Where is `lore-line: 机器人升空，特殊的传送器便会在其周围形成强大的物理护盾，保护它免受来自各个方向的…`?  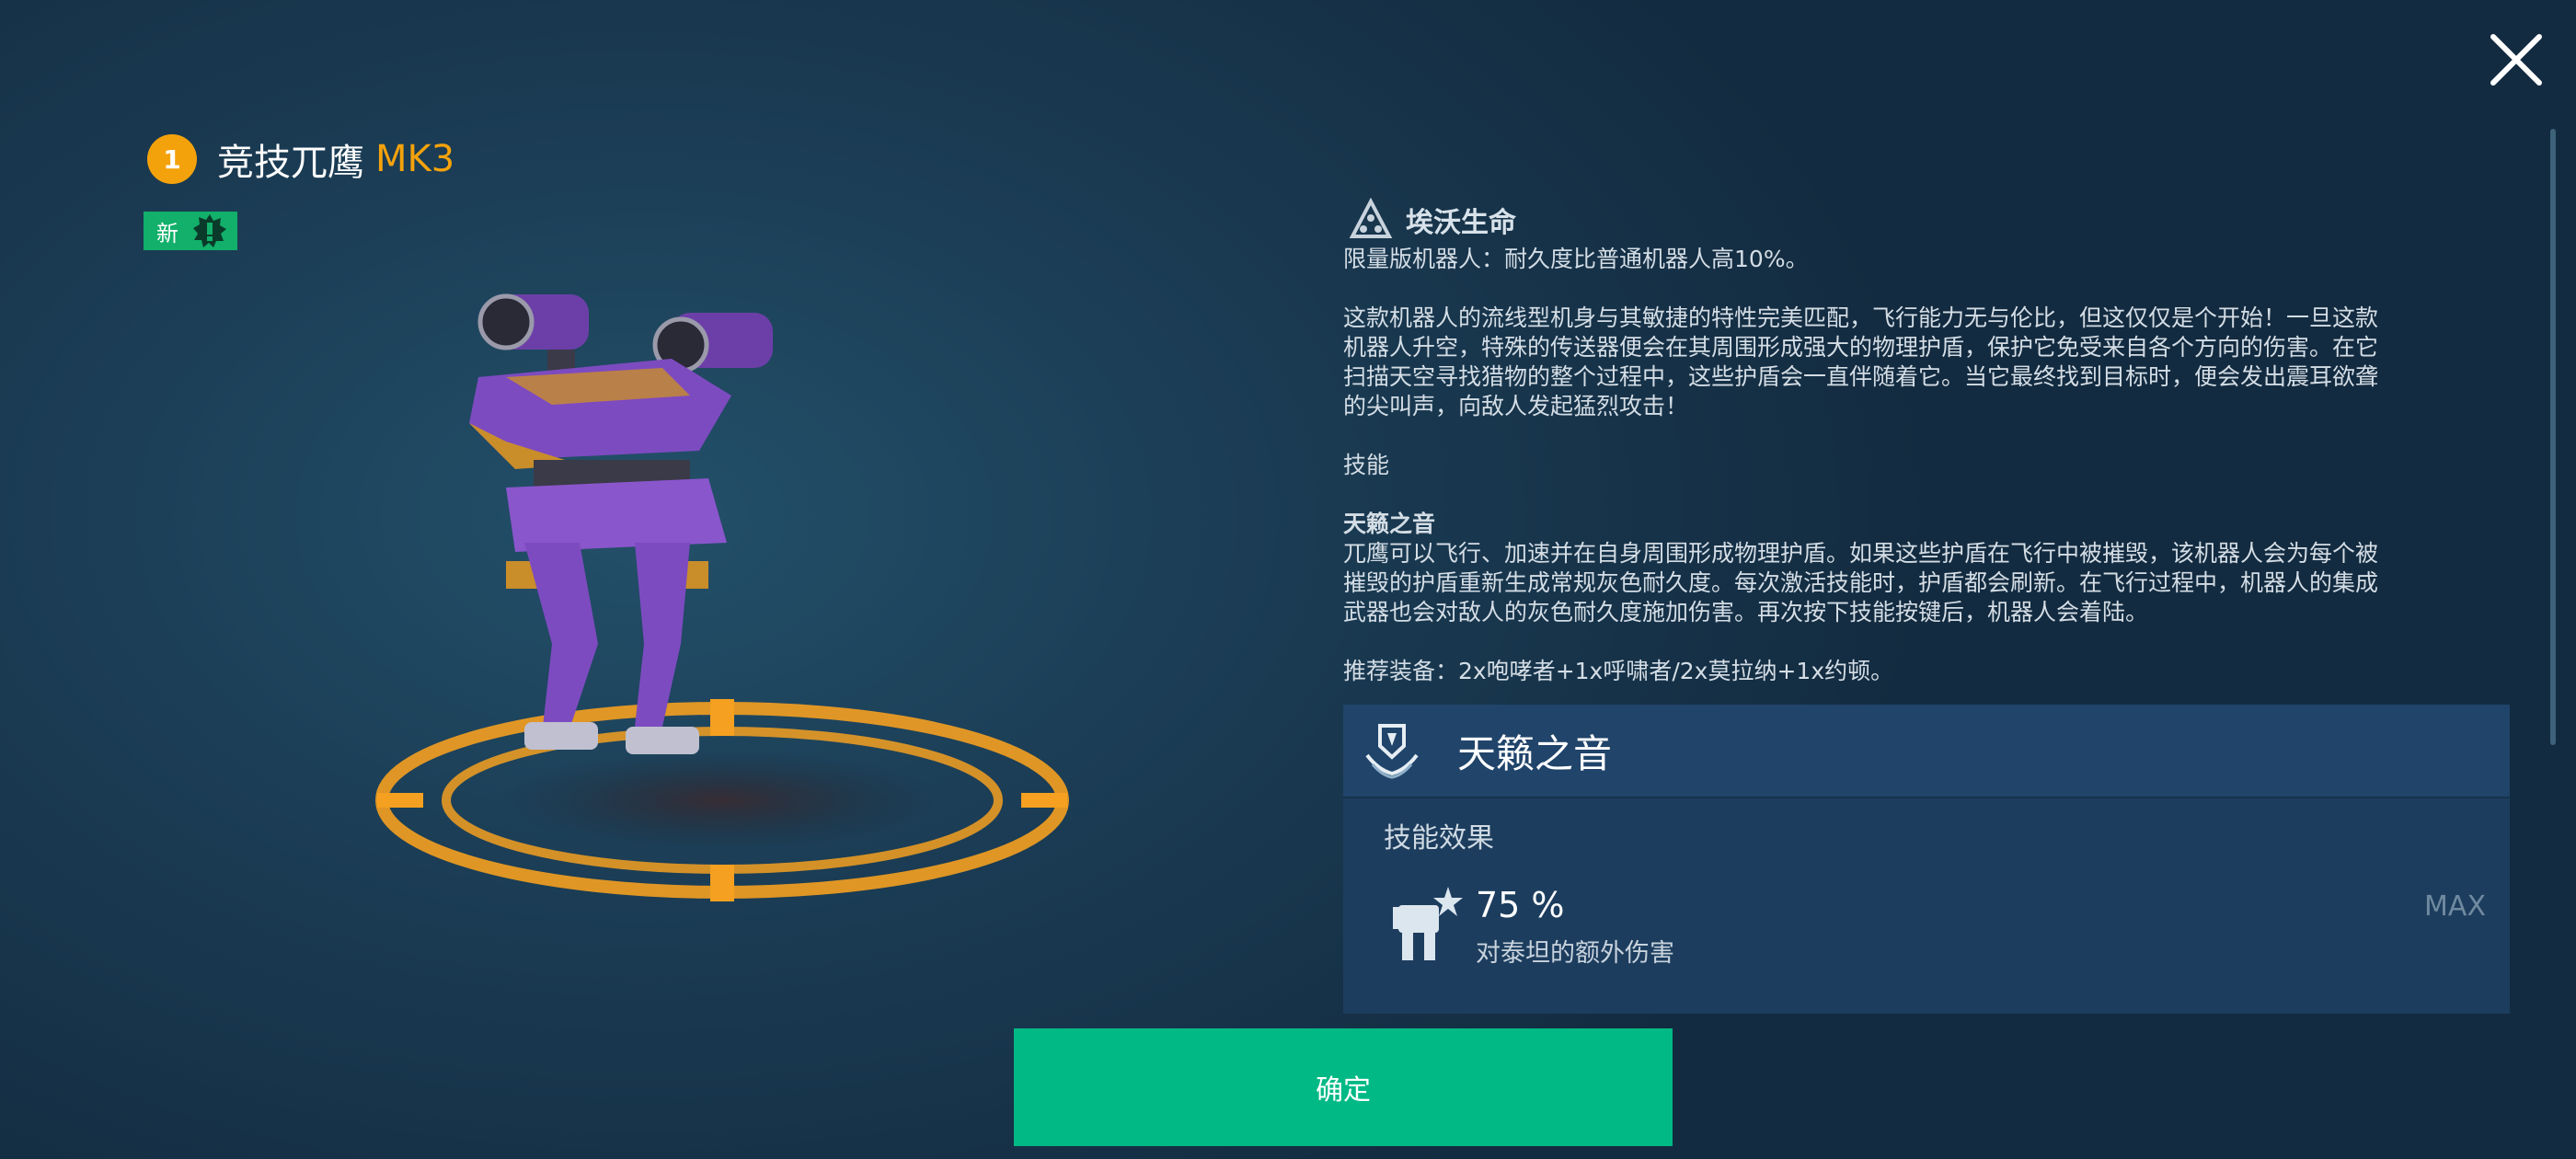
lore-line: 机器人升空，特殊的传送器便会在其周围形成强大的物理护盾，保护它免受来自各个方向的… is located at coordinates (1861, 347).